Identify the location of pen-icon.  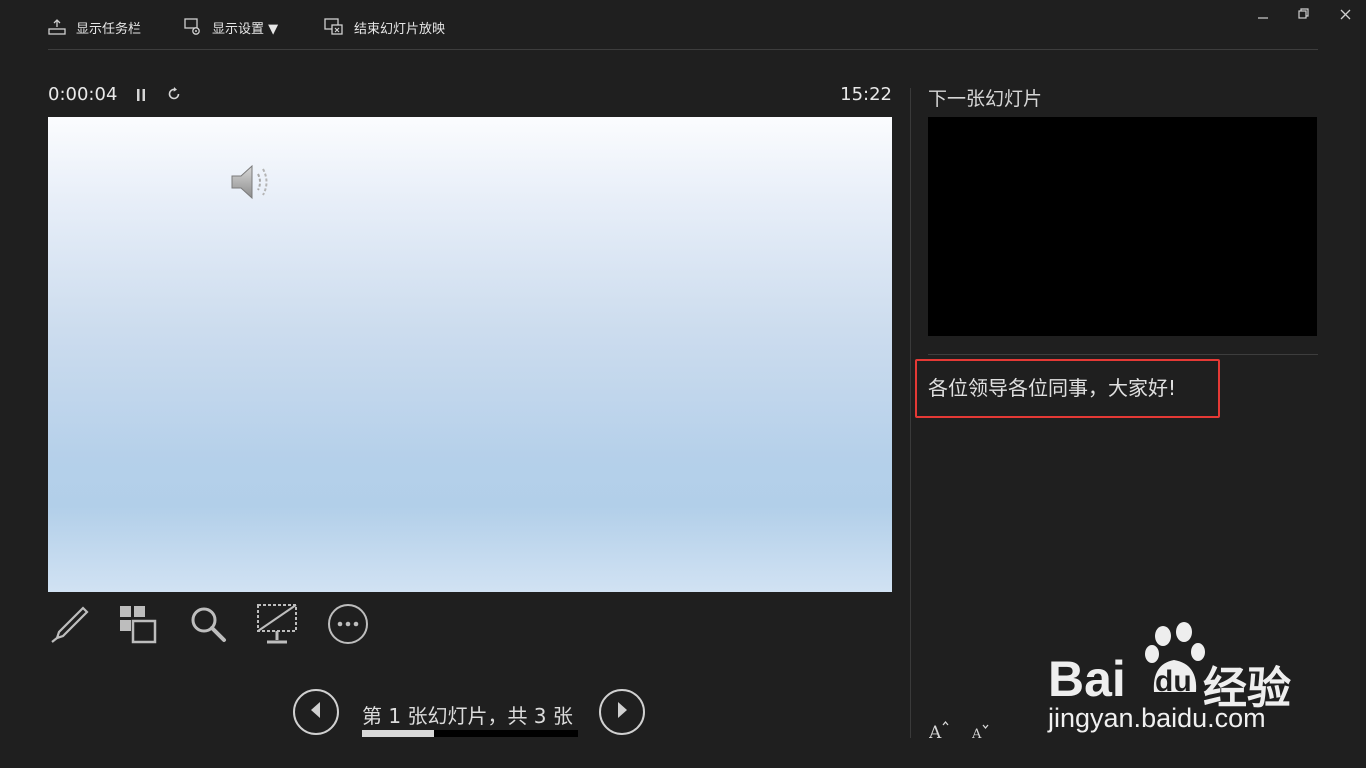
(69, 626).